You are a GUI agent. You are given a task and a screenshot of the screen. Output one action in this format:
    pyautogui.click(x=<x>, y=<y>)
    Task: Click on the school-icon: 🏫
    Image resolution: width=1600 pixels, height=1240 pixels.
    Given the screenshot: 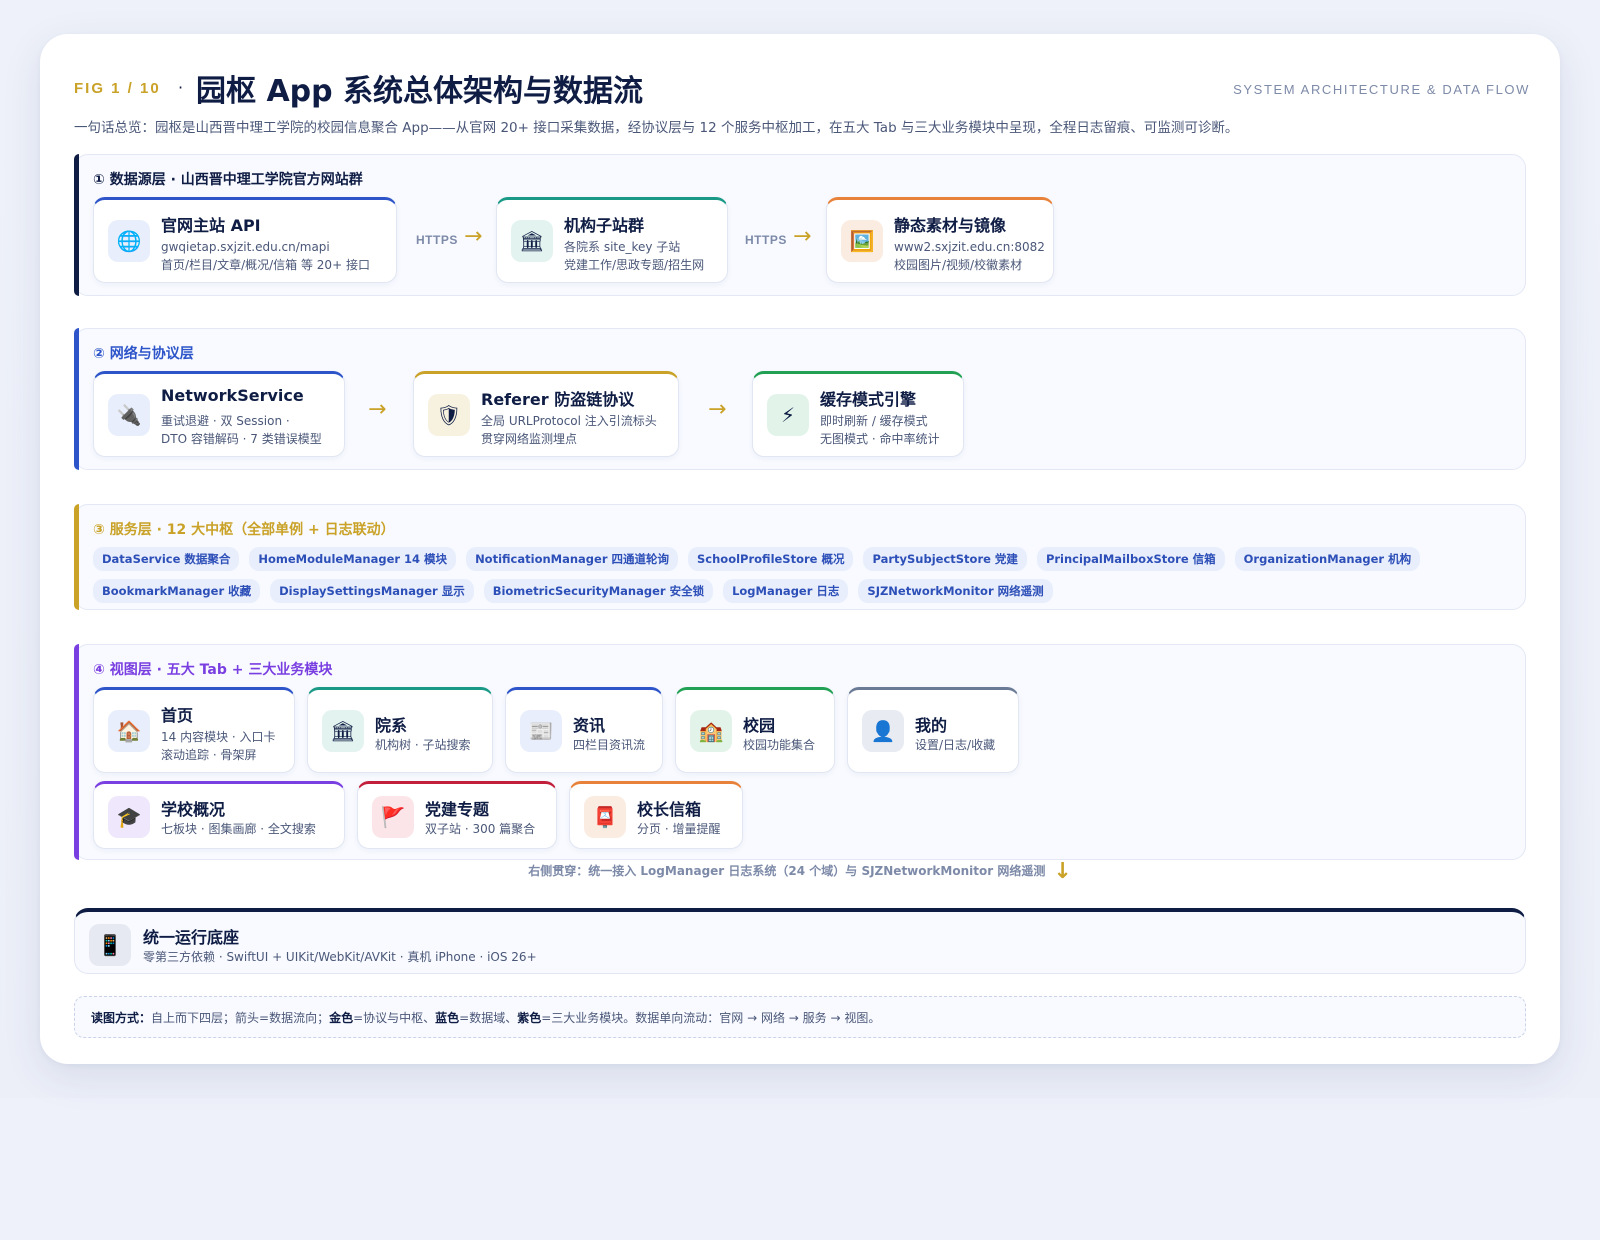 What is the action you would take?
    pyautogui.click(x=711, y=731)
    